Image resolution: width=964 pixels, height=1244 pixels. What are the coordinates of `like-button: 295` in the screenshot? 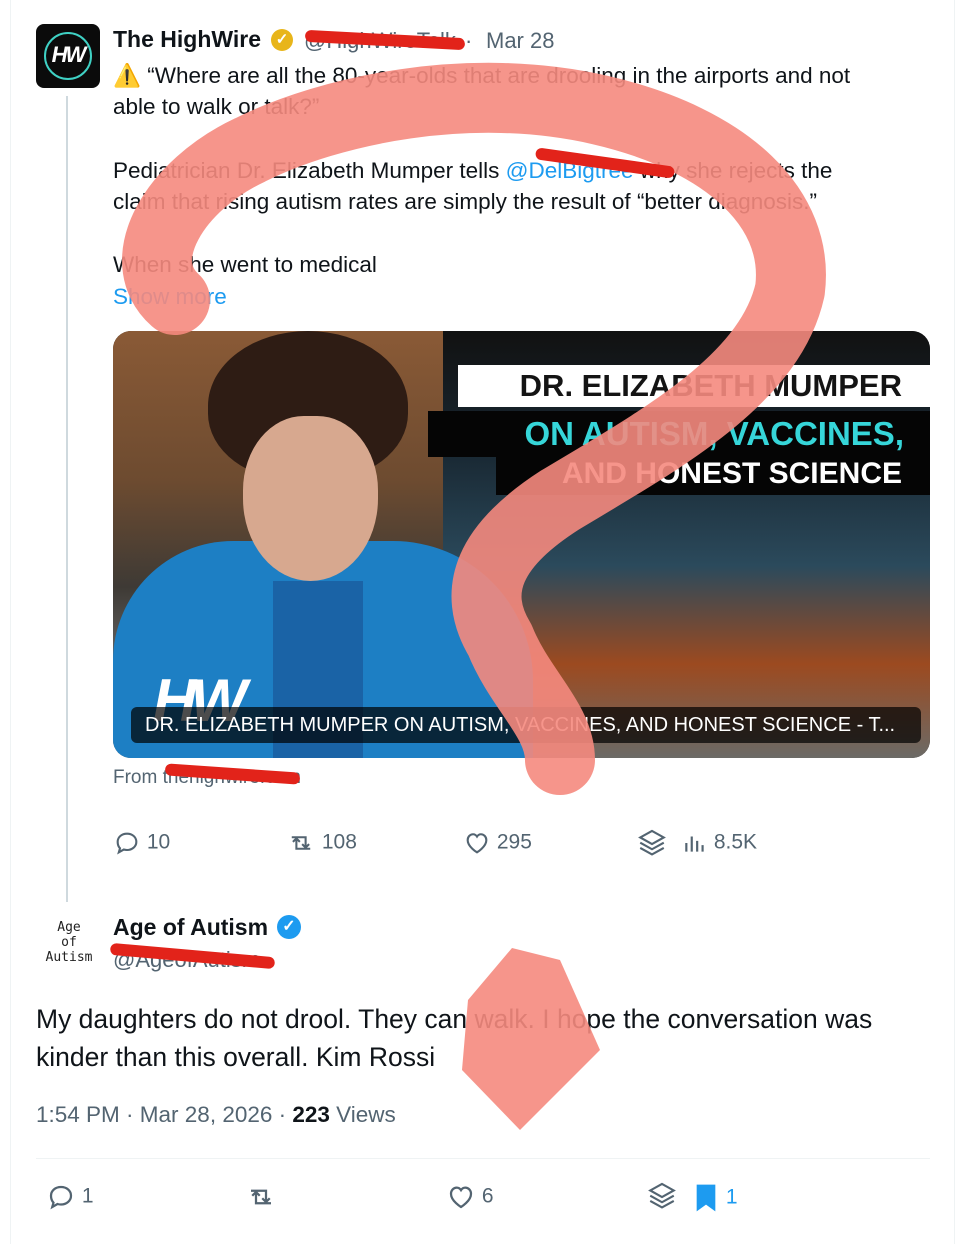 It's located at (497, 843).